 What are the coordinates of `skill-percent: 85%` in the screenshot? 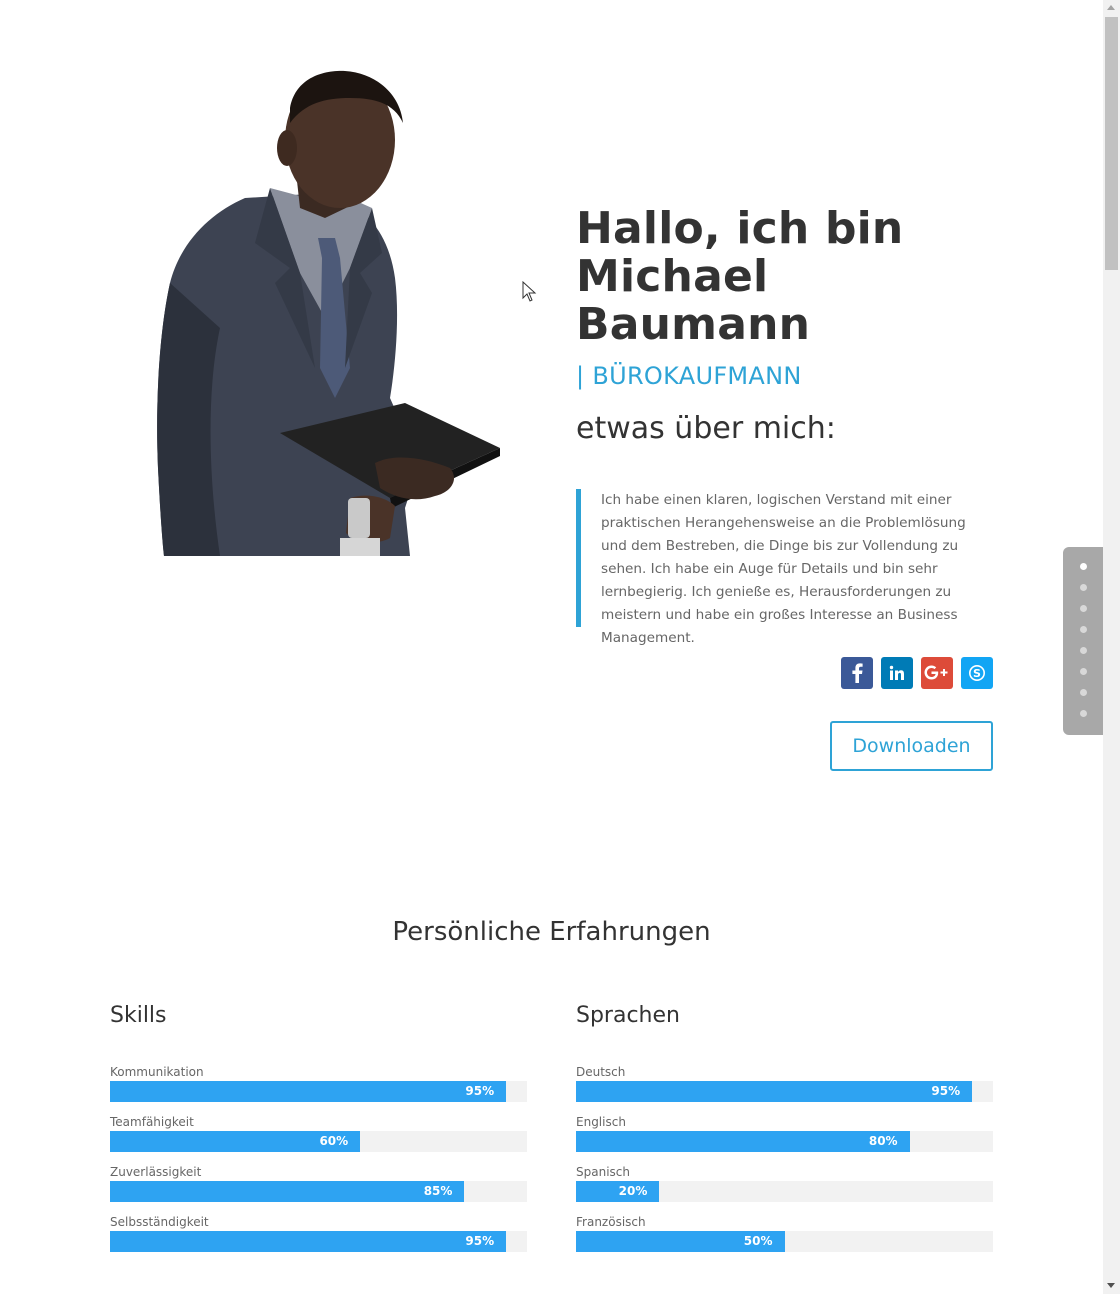 It's located at (438, 1191).